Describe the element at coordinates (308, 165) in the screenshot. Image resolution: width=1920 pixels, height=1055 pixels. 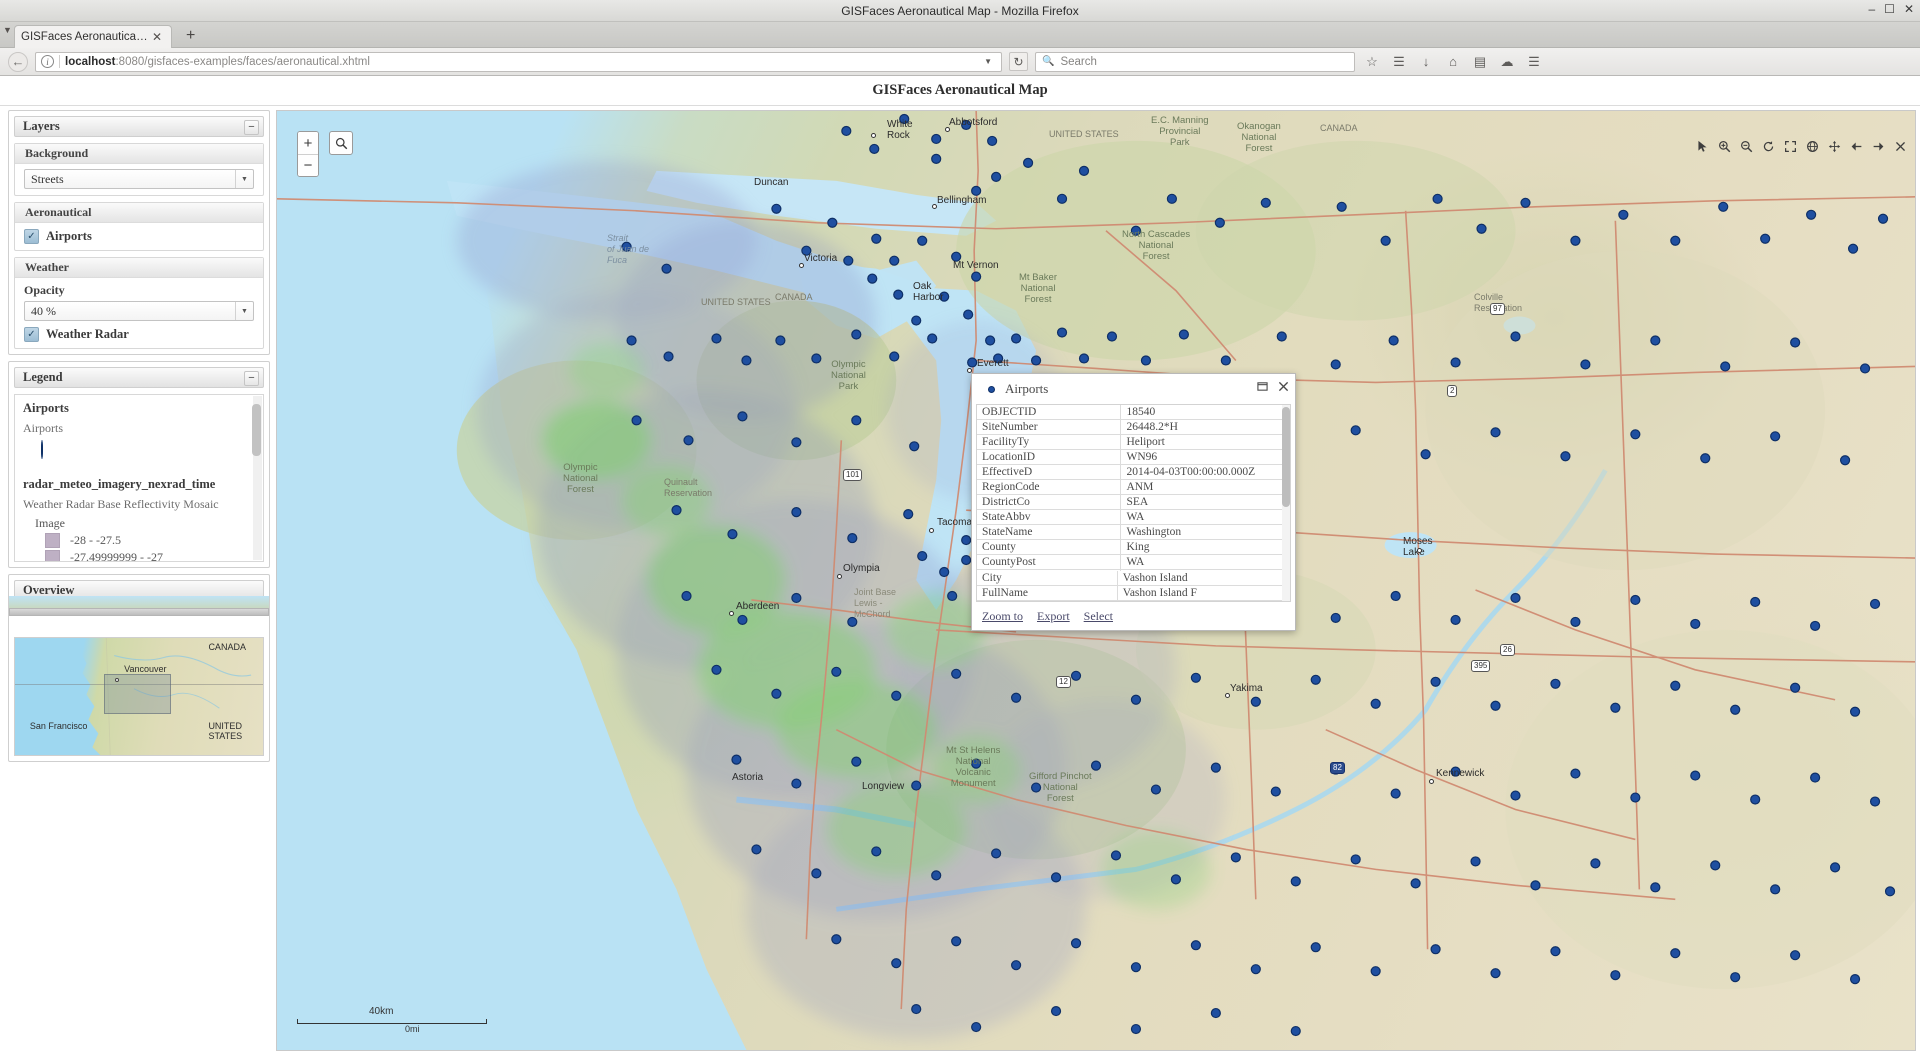
I see `zoom-out-button: −` at that location.